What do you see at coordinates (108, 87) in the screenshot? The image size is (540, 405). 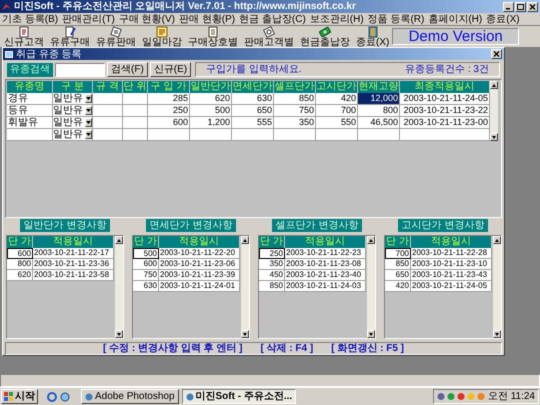 I see `column-header: 규 격` at bounding box center [108, 87].